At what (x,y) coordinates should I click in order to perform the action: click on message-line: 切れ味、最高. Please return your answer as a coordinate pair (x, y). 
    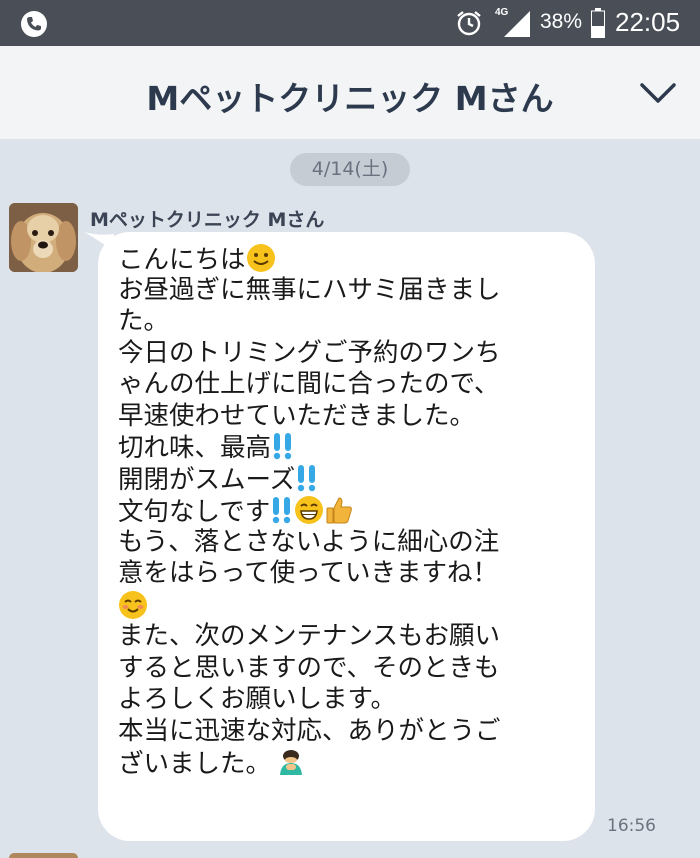
    Looking at the image, I should click on (353, 448).